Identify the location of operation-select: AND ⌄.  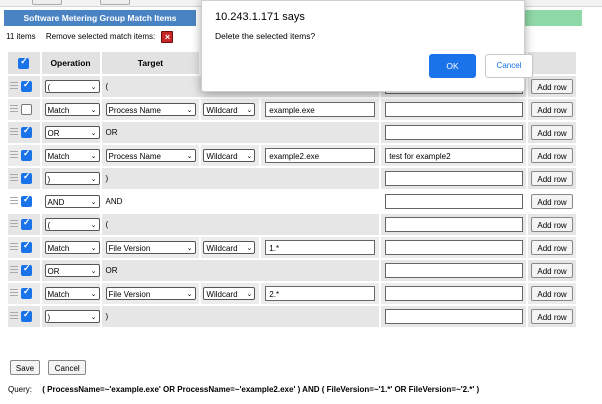
(72, 201).